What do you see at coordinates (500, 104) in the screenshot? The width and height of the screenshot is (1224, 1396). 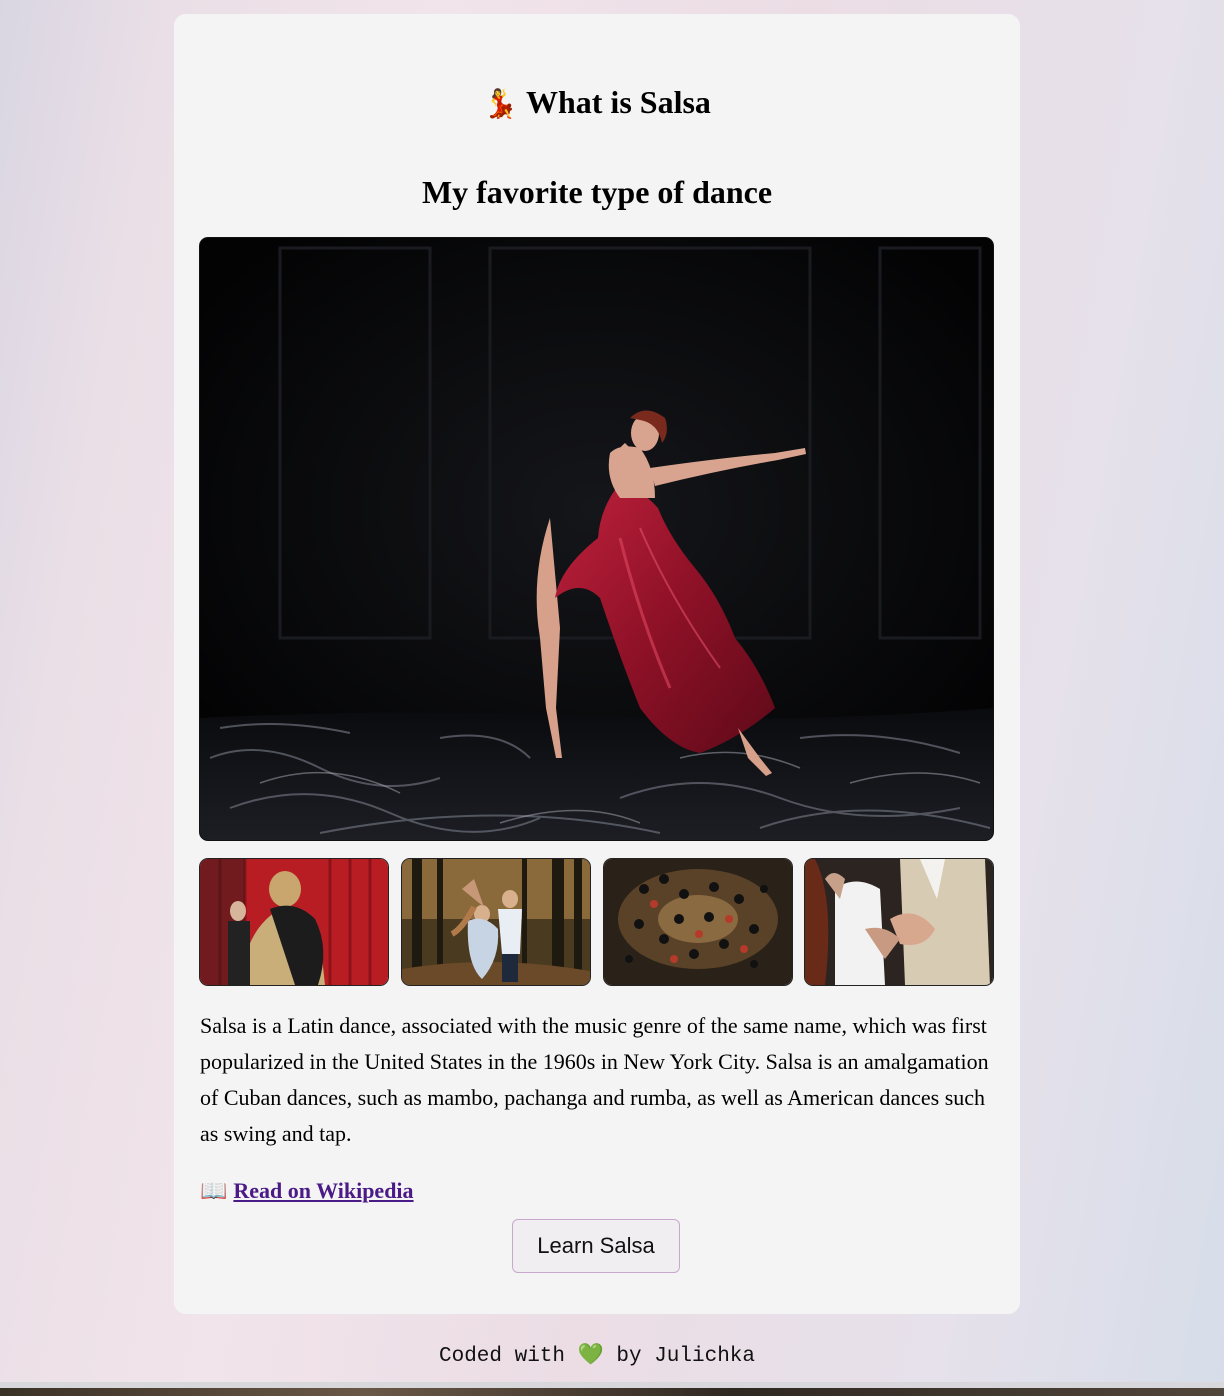 I see `dancer-icon: 💃` at bounding box center [500, 104].